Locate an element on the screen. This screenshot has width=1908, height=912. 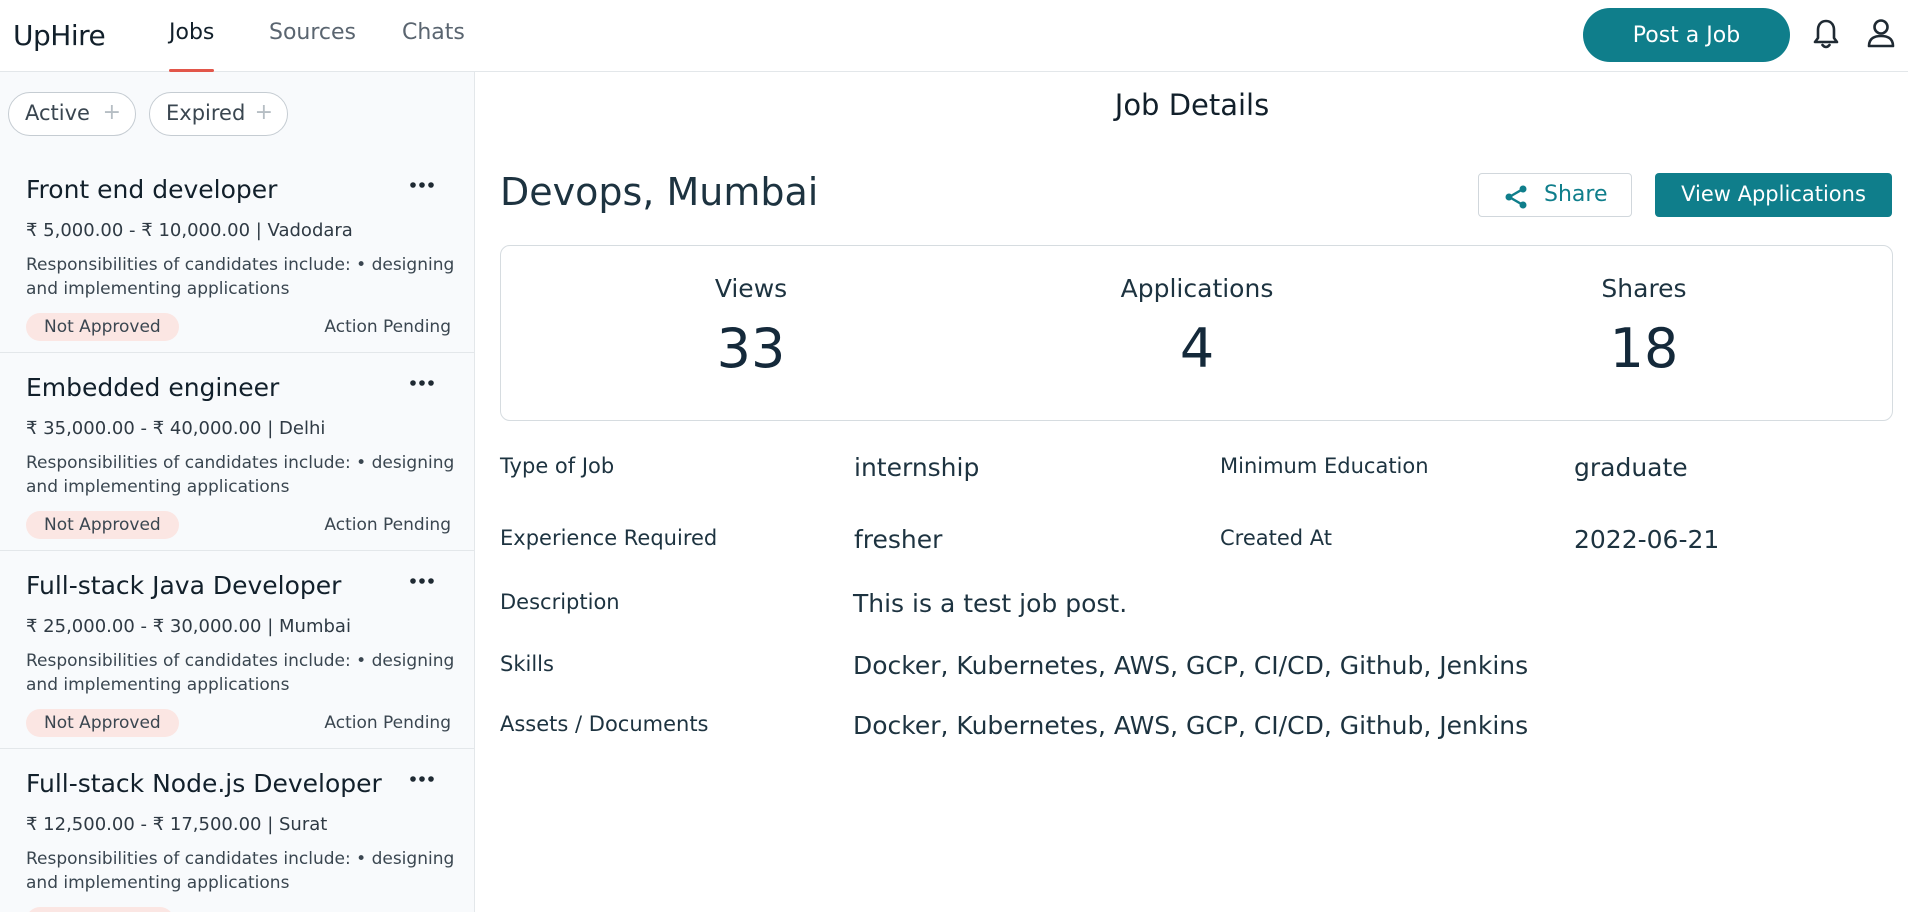
job-salary-location: ₹ 5,000.00 - ₹ 10,000.00 | Vadodara is located at coordinates (189, 230).